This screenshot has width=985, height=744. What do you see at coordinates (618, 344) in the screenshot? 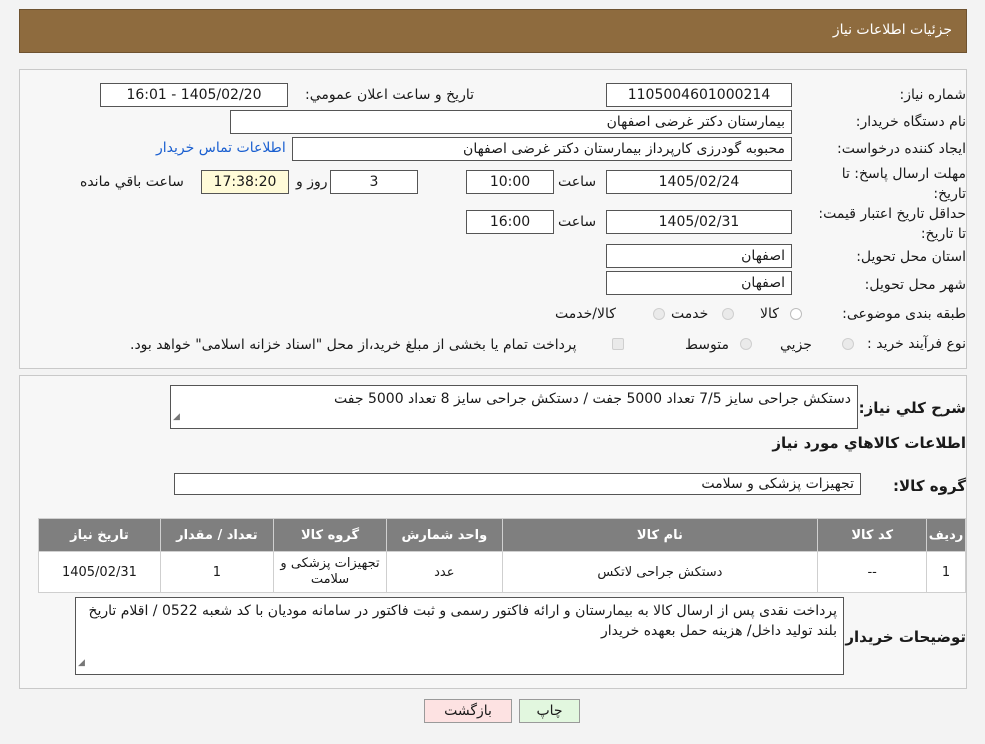
I see `treasury-checkbox` at bounding box center [618, 344].